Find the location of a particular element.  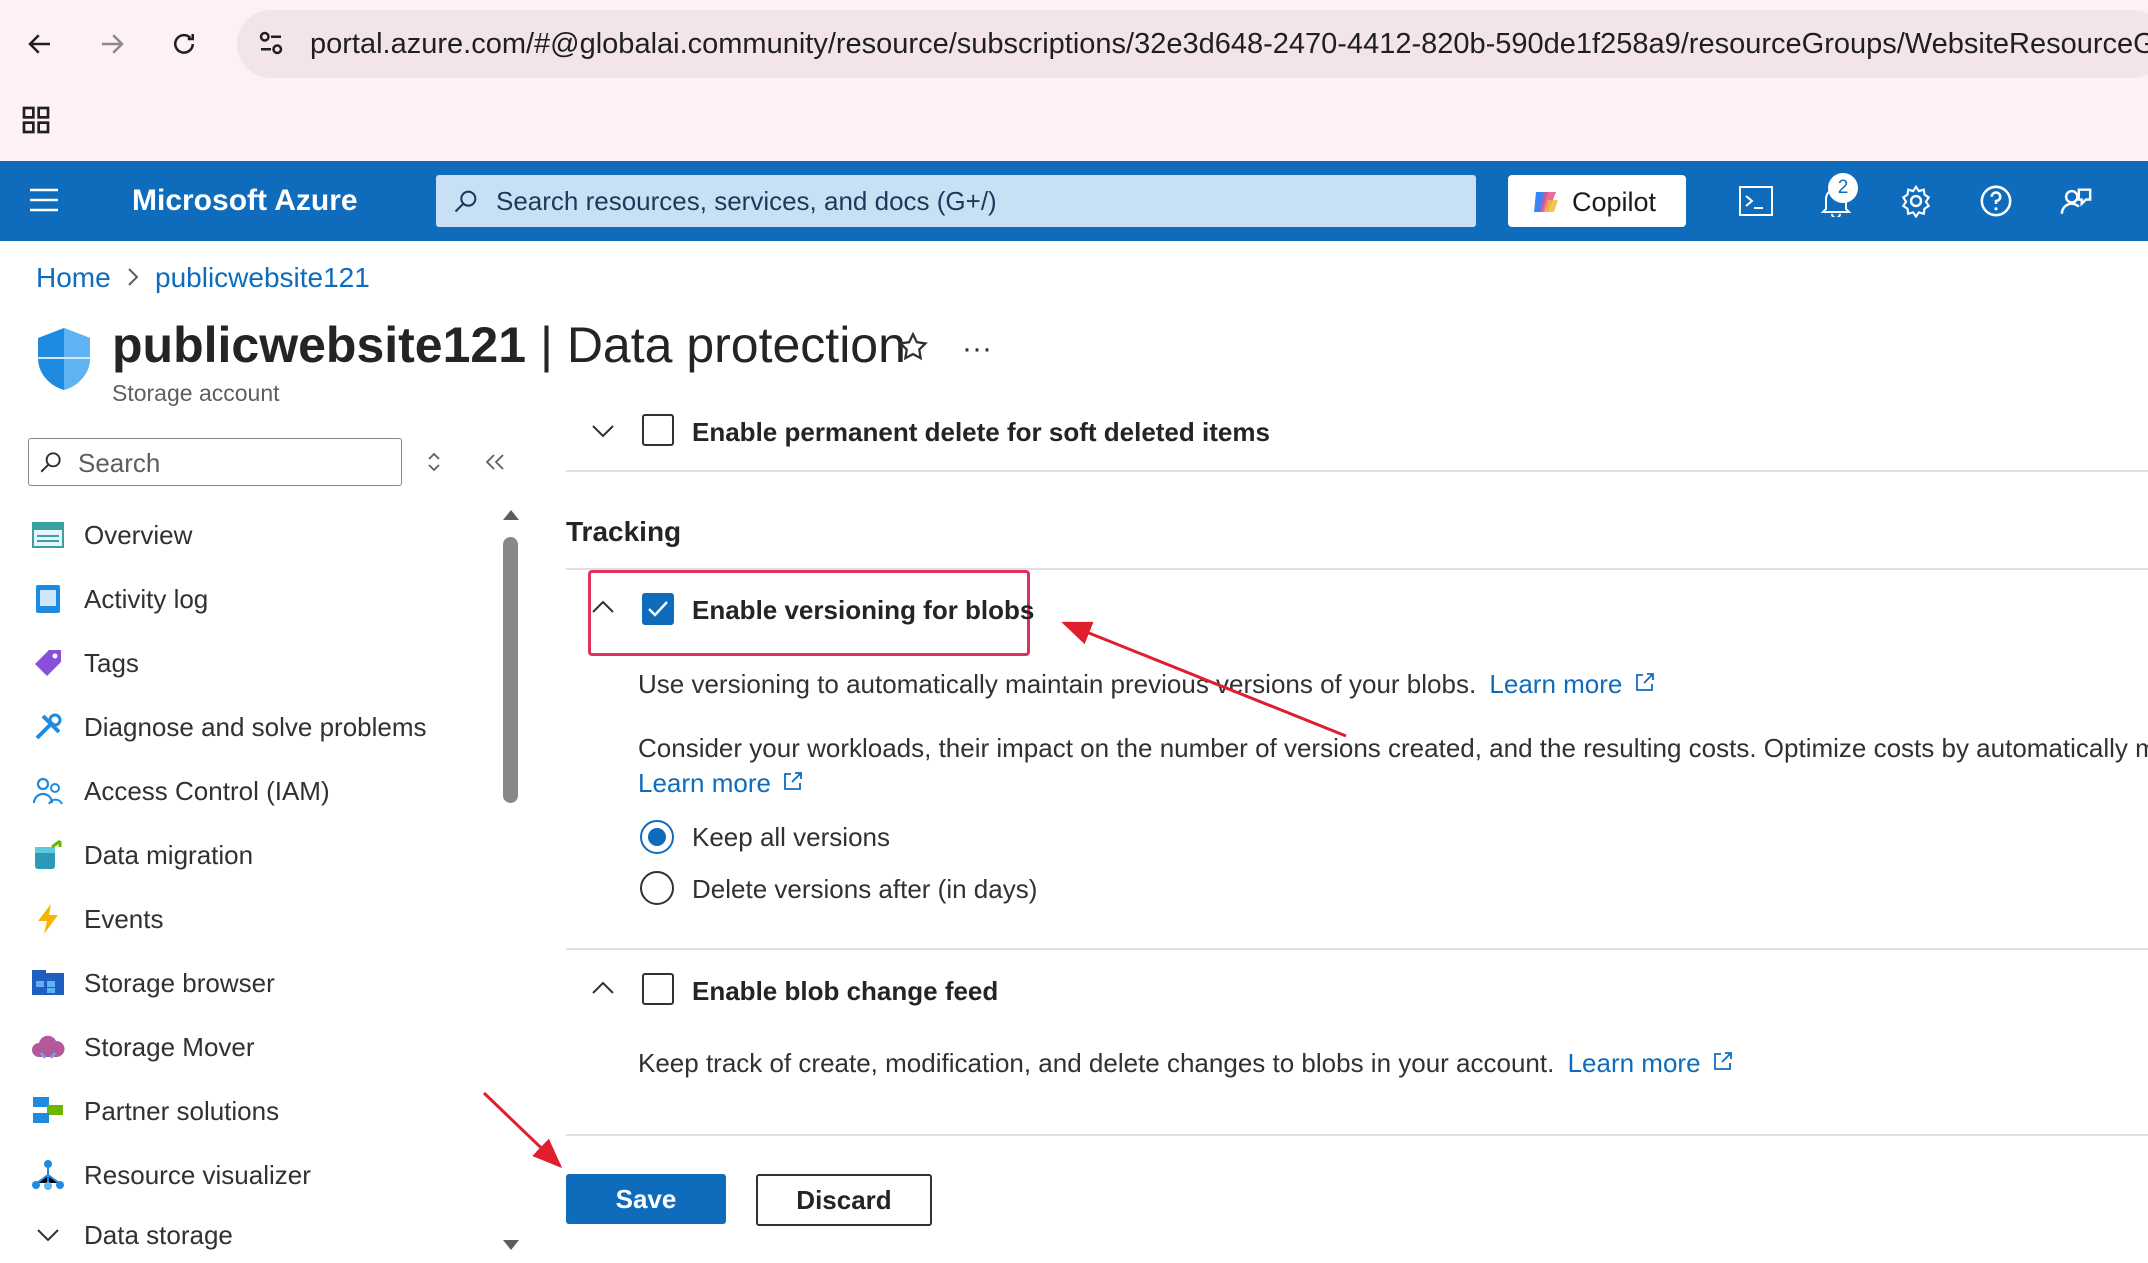

arrow-to-versioning-checkbox is located at coordinates (1204, 679).